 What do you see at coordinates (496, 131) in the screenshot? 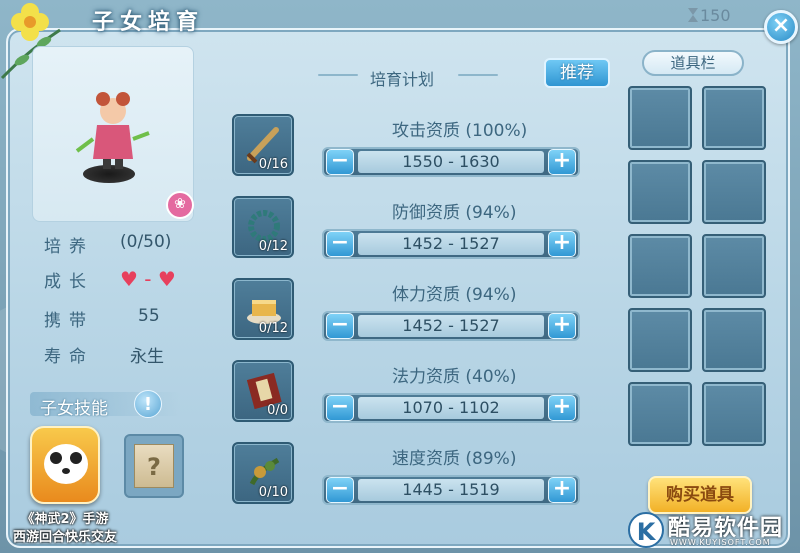
I see `attr-percent: (100%)` at bounding box center [496, 131].